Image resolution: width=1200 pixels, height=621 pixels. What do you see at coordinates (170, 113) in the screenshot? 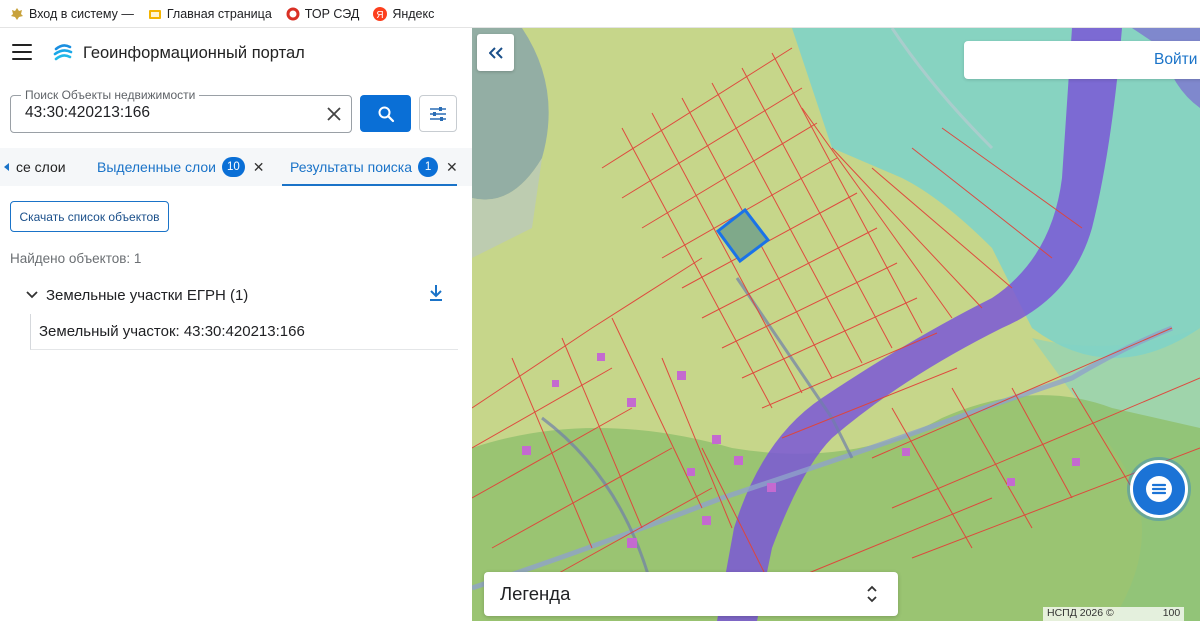
I see `search-input` at bounding box center [170, 113].